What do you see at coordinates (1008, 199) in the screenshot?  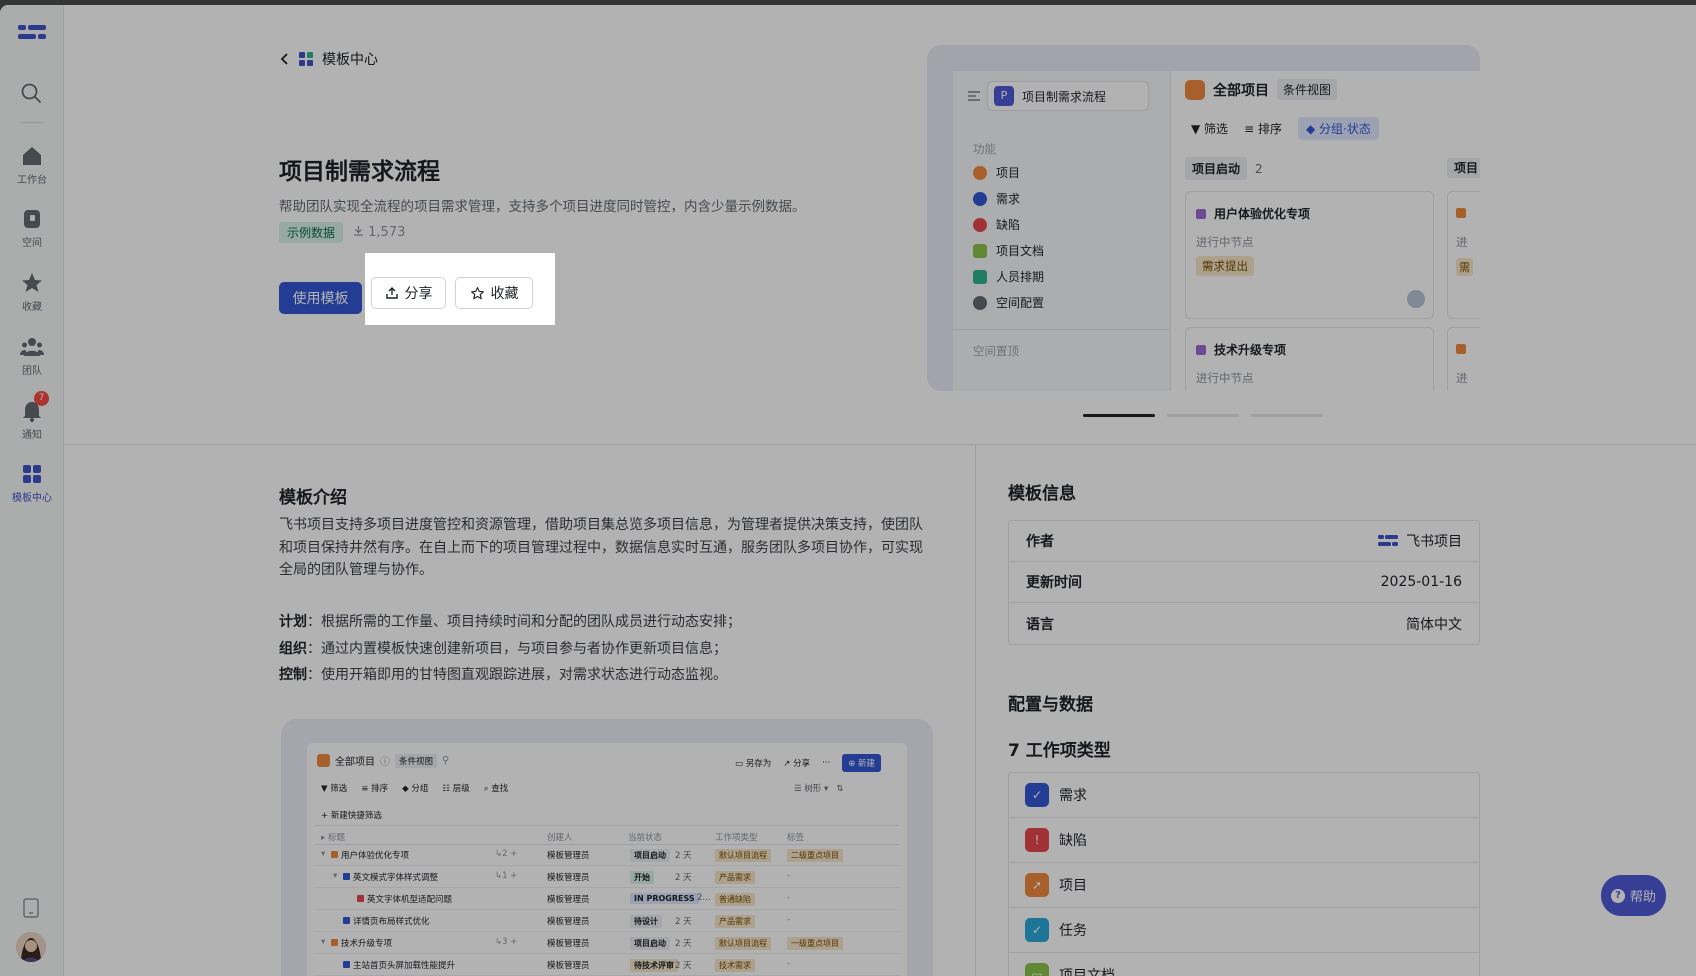 I see `preview-nav-label: 需求` at bounding box center [1008, 199].